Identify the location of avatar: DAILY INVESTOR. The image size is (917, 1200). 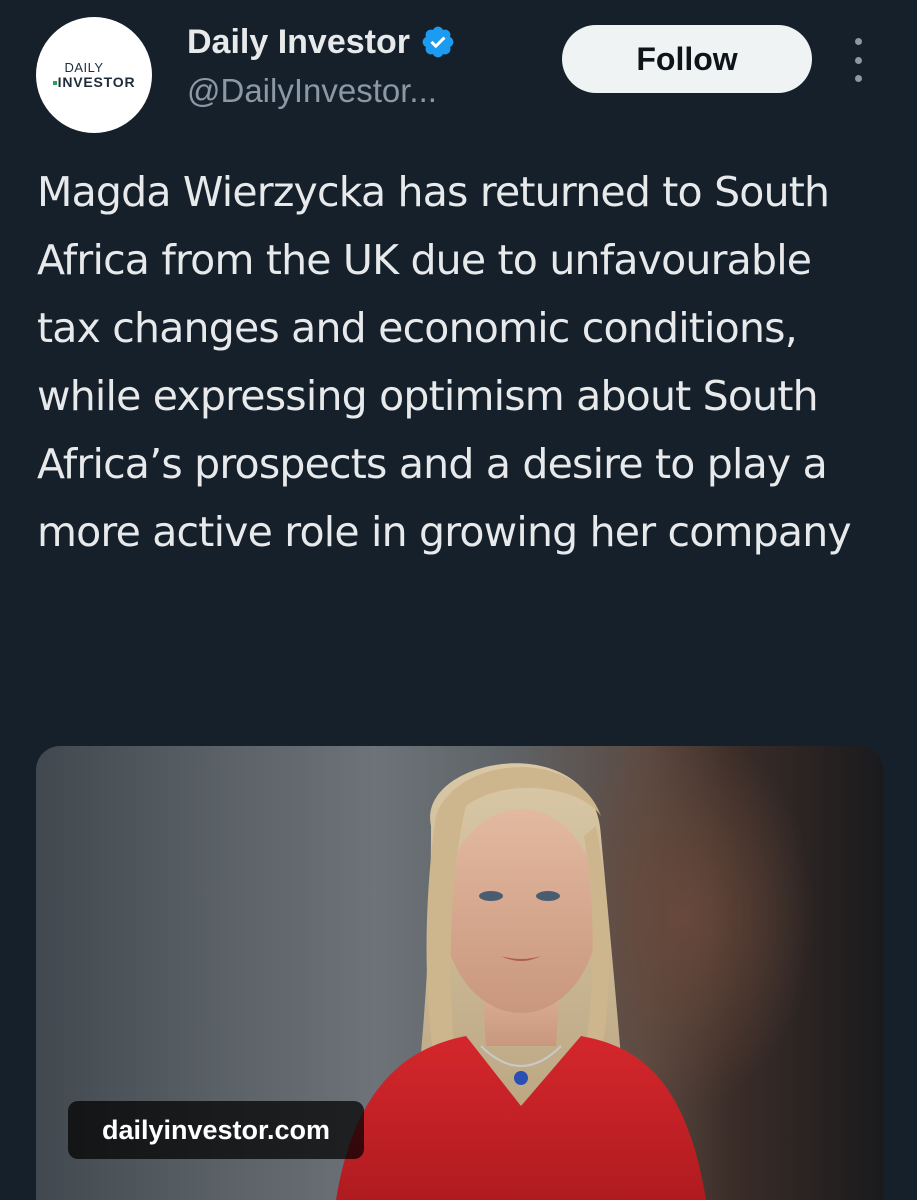
(94, 75).